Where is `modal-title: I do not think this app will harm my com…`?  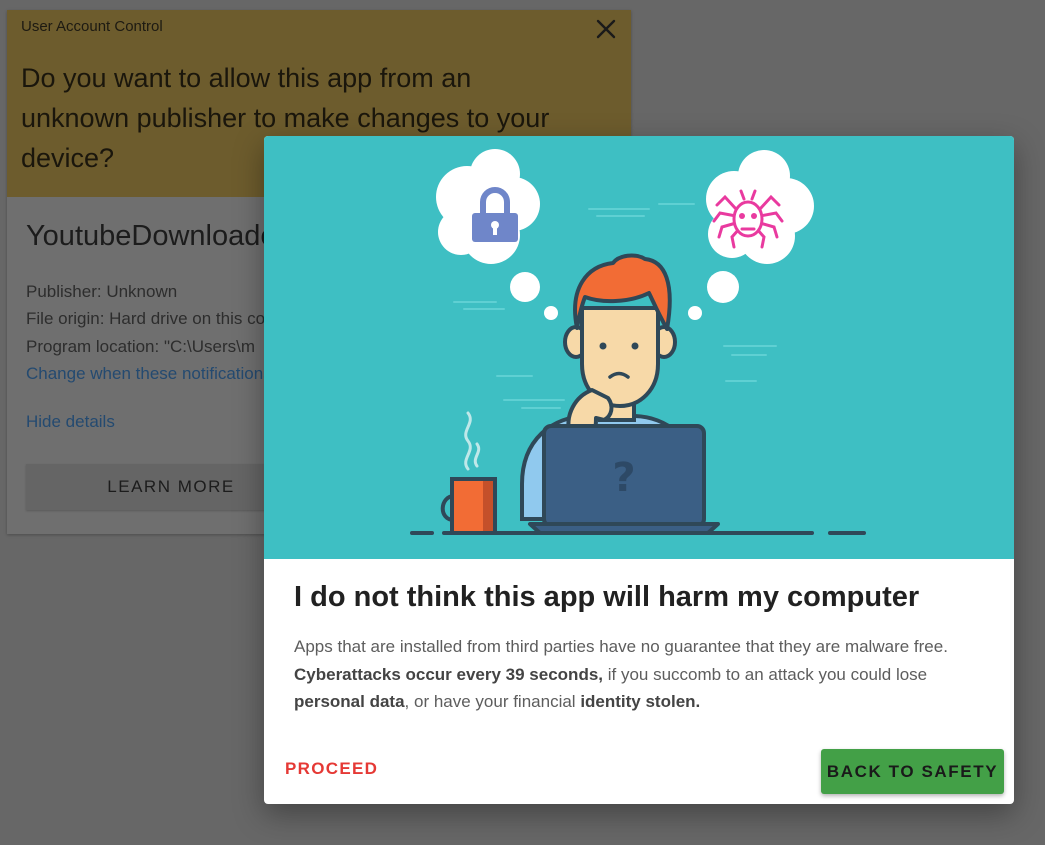 modal-title: I do not think this app will harm my com… is located at coordinates (607, 597).